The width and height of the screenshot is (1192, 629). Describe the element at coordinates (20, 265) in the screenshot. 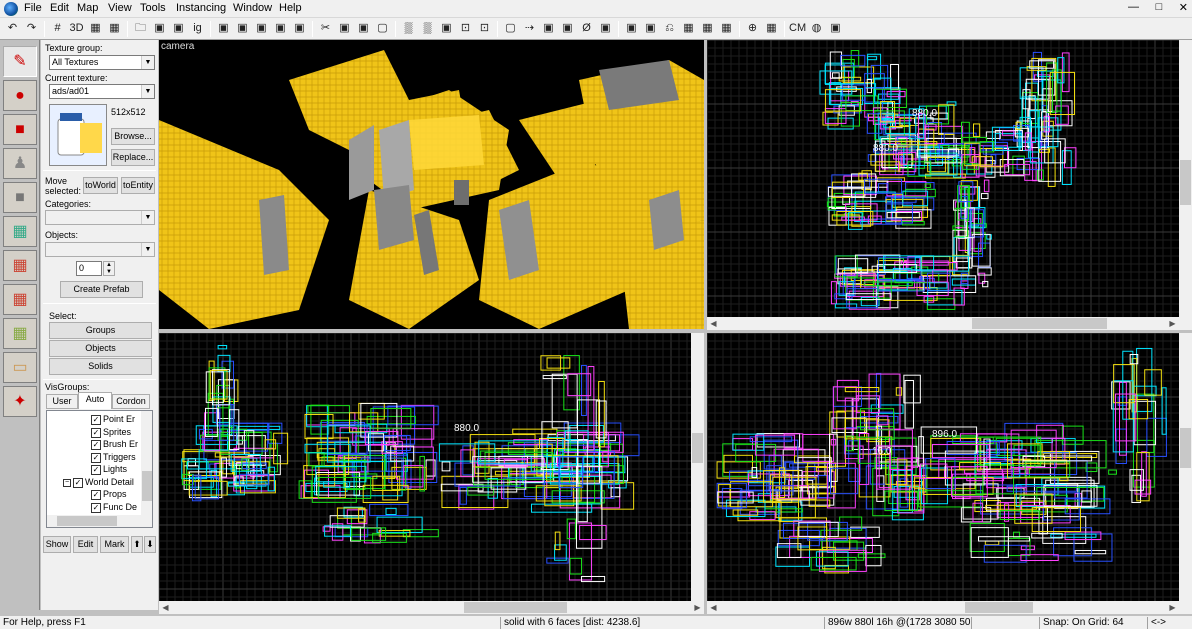

I see `apply-decal-icon: ▦` at that location.